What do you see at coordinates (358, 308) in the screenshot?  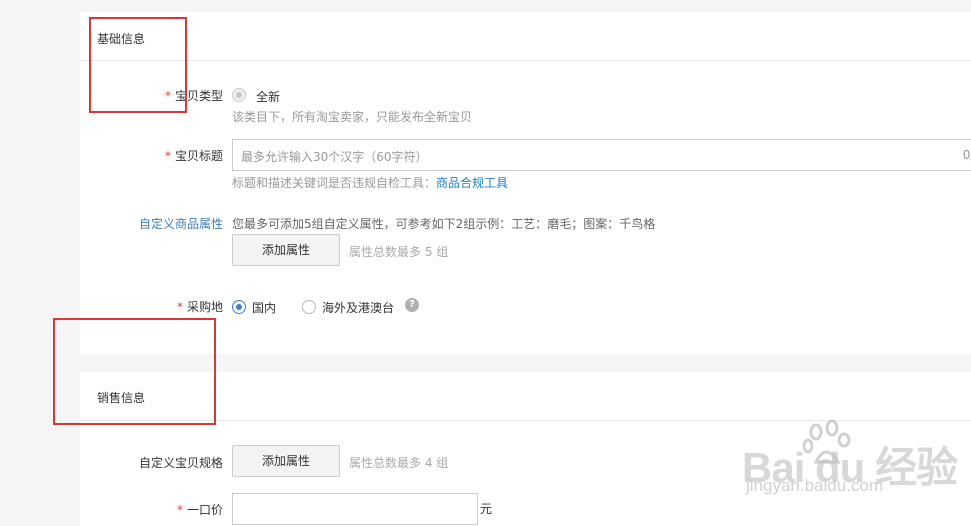 I see `origin-overseas-label: 海外及港澳台` at bounding box center [358, 308].